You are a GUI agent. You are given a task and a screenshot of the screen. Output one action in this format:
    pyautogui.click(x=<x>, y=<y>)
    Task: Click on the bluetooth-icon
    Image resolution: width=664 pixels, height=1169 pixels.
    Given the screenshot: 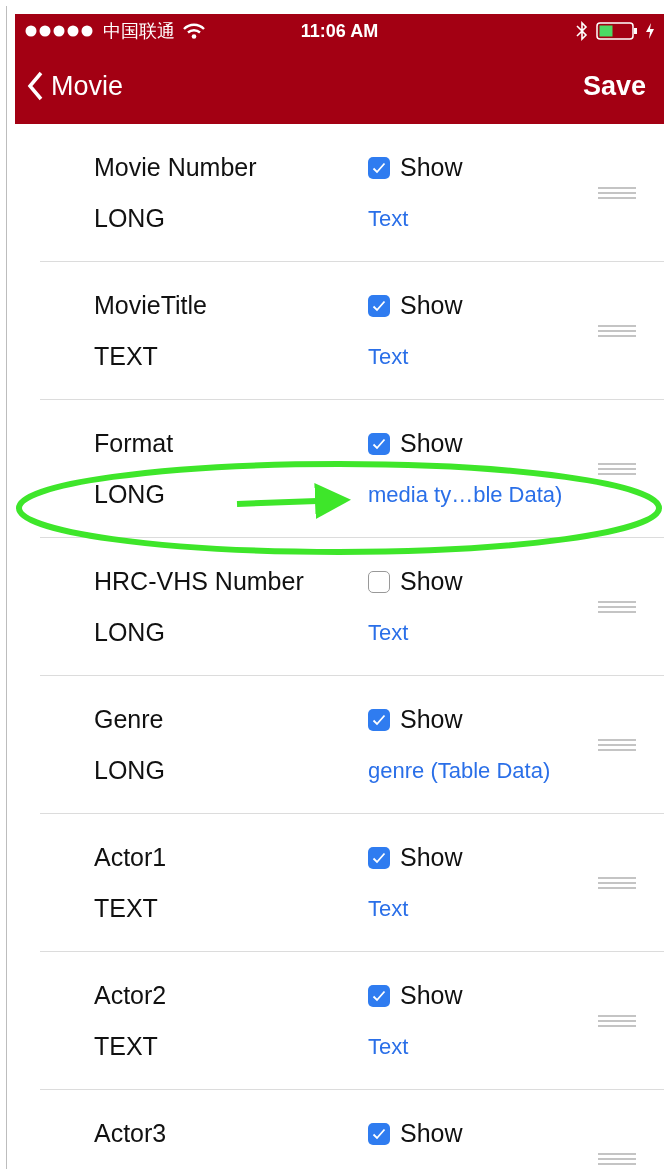 What is the action you would take?
    pyautogui.click(x=582, y=31)
    